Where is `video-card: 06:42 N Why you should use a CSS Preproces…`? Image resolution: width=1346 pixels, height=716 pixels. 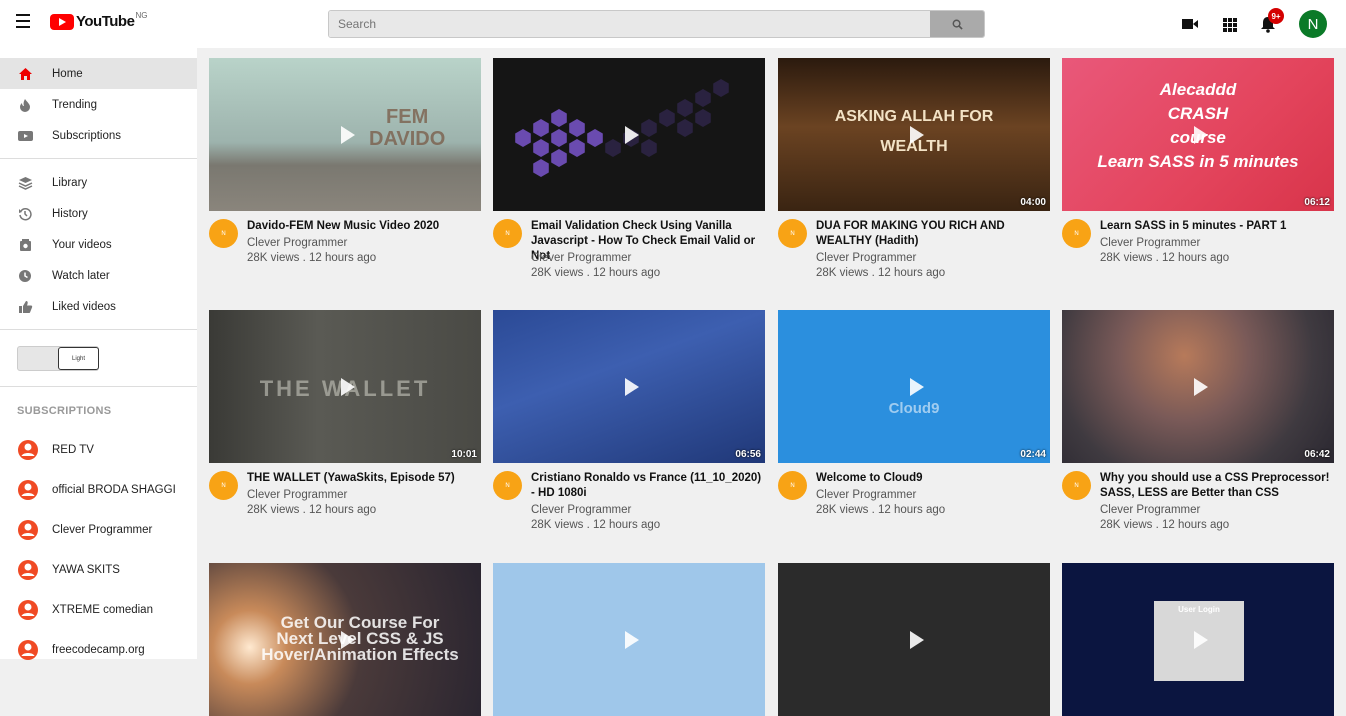
video-card: 06:42 N Why you should use a CSS Preproces… is located at coordinates (1198, 426).